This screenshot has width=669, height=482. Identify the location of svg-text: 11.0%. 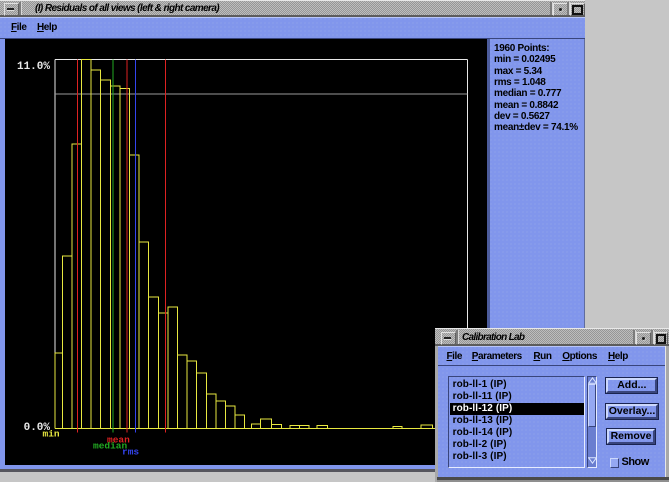
(33, 67).